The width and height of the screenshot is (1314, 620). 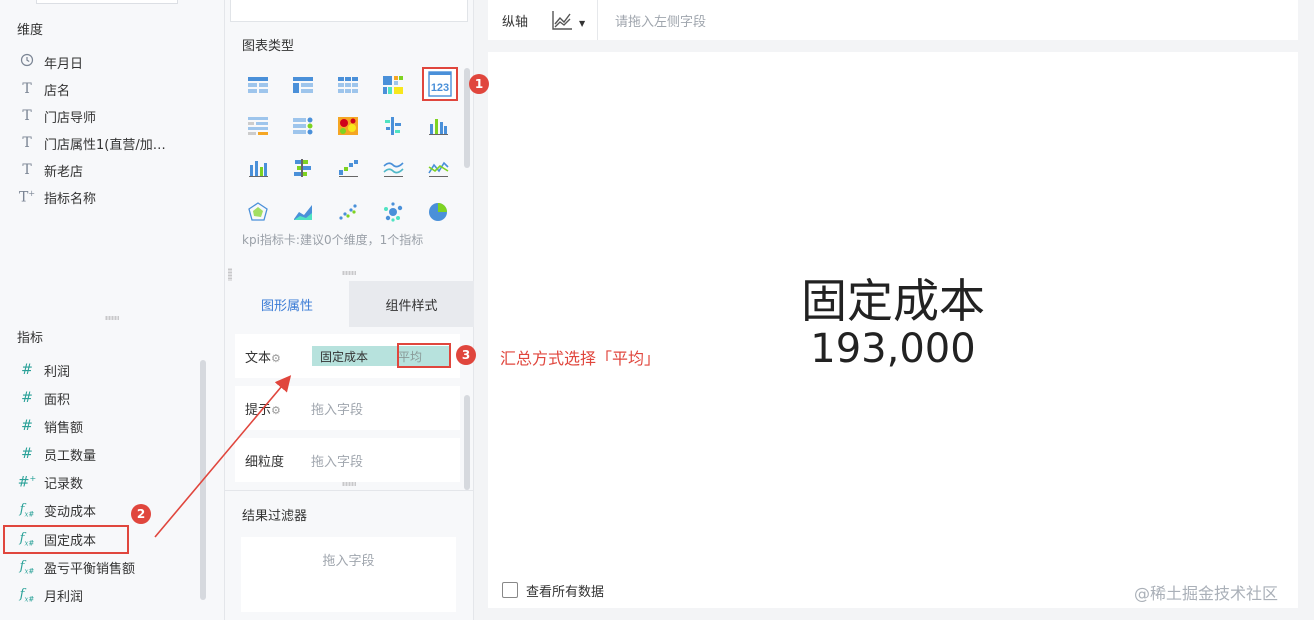 I want to click on horizontal-stack-icon, so click(x=303, y=168).